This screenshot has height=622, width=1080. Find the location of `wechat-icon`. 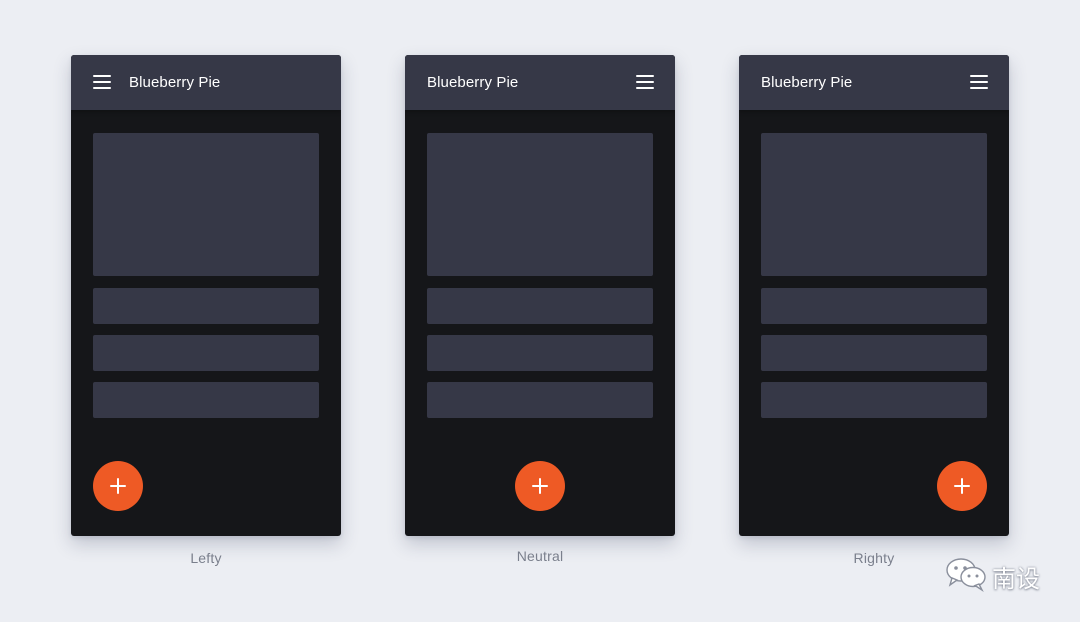

wechat-icon is located at coordinates (966, 575).